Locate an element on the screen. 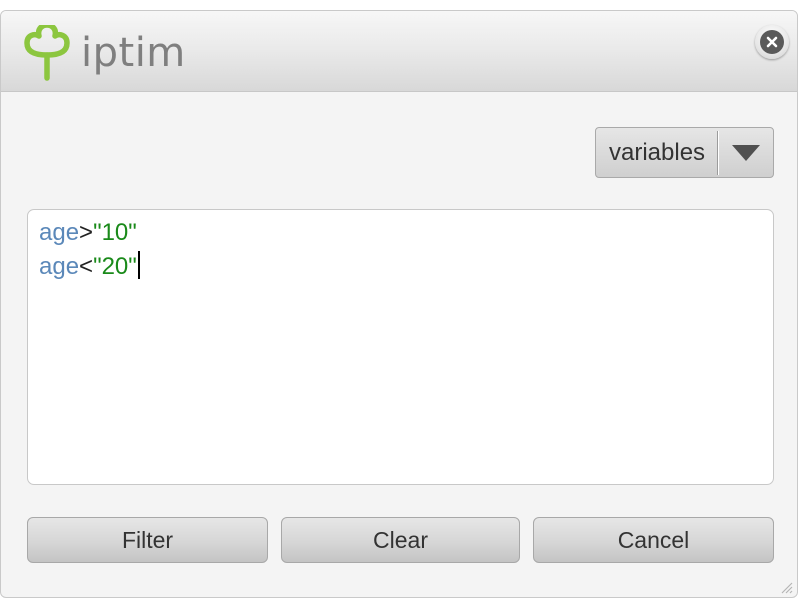  dialog-titlebar: iptim is located at coordinates (399, 51).